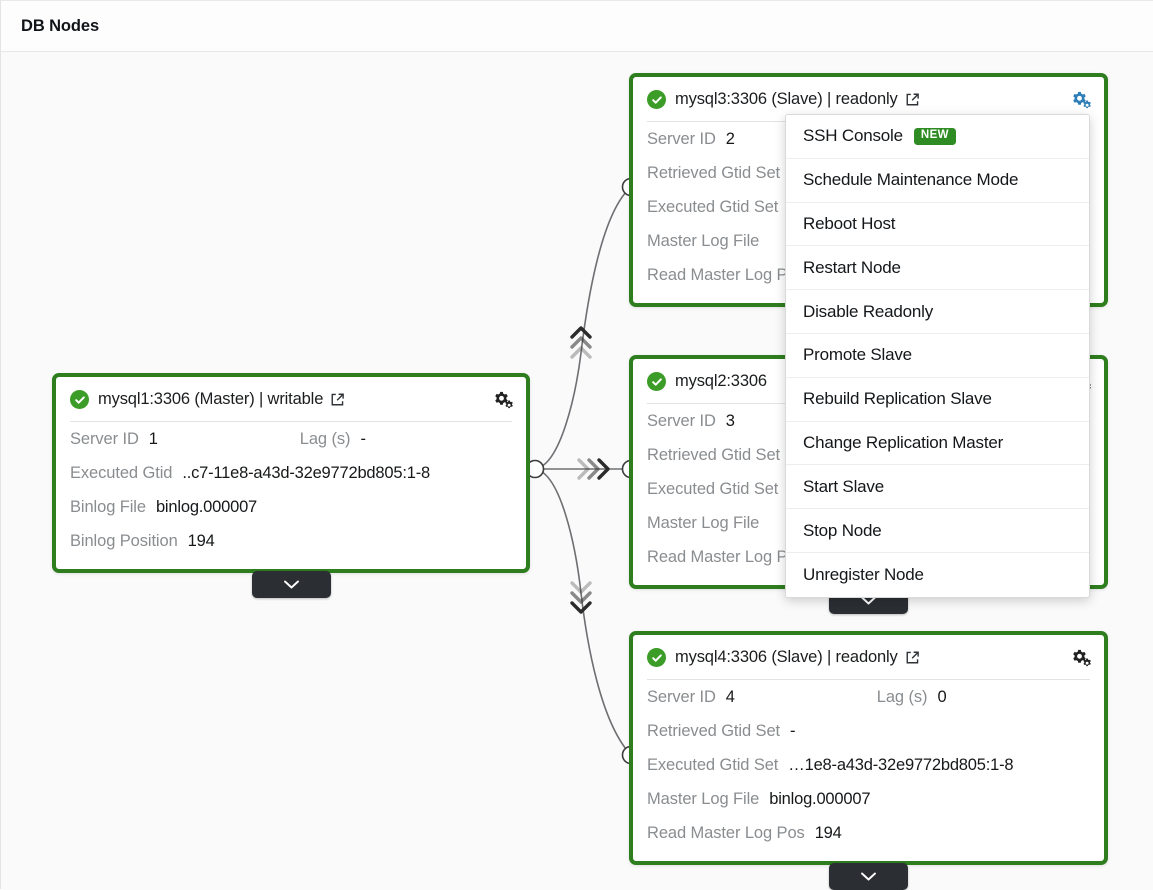 This screenshot has width=1153, height=890. Describe the element at coordinates (937, 312) in the screenshot. I see `menu-item-disable-readonly: Disable Readonly` at that location.